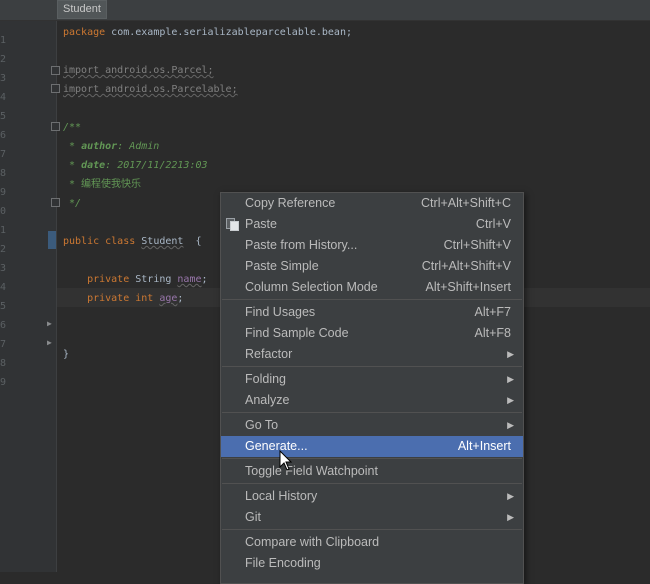 The height and width of the screenshot is (584, 650). Describe the element at coordinates (372, 400) in the screenshot. I see `menu-item-analyze: Analyze ▶` at that location.